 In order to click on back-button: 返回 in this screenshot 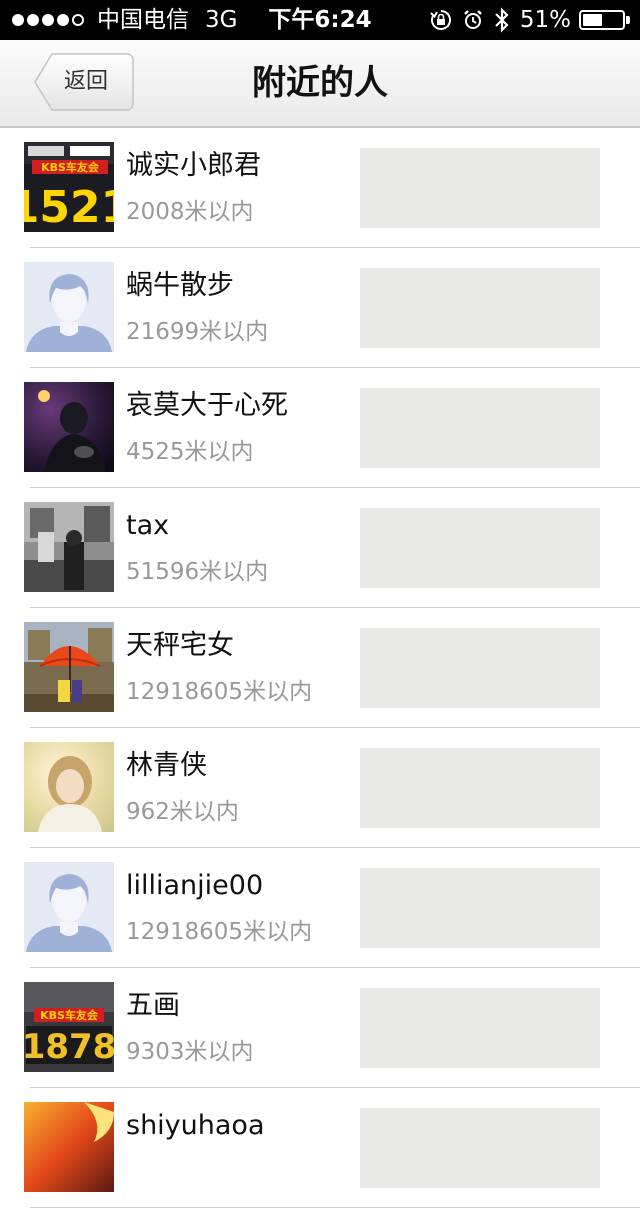, I will do `click(84, 82)`.